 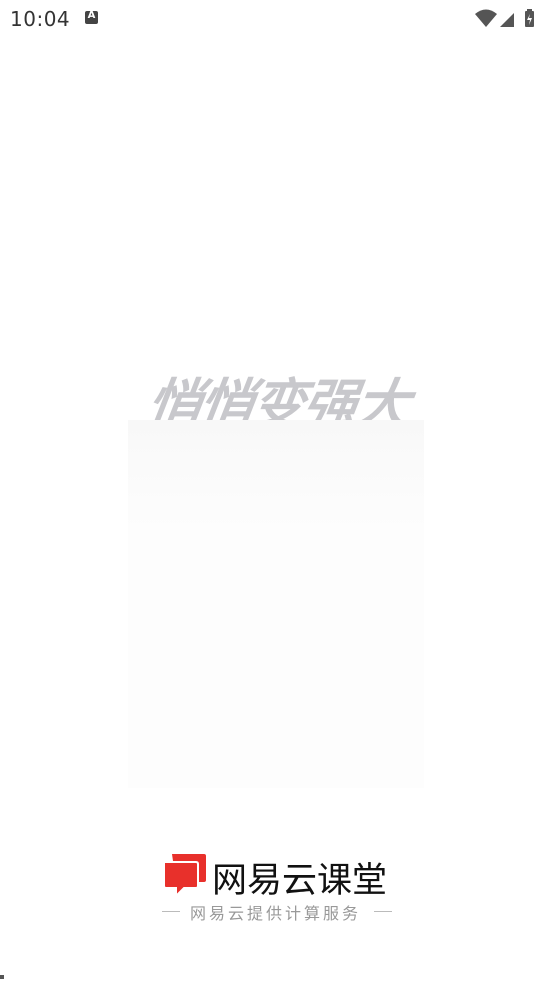 I want to click on brand-footer: 网易云课堂 网易云提供计算服务, so click(x=277, y=884).